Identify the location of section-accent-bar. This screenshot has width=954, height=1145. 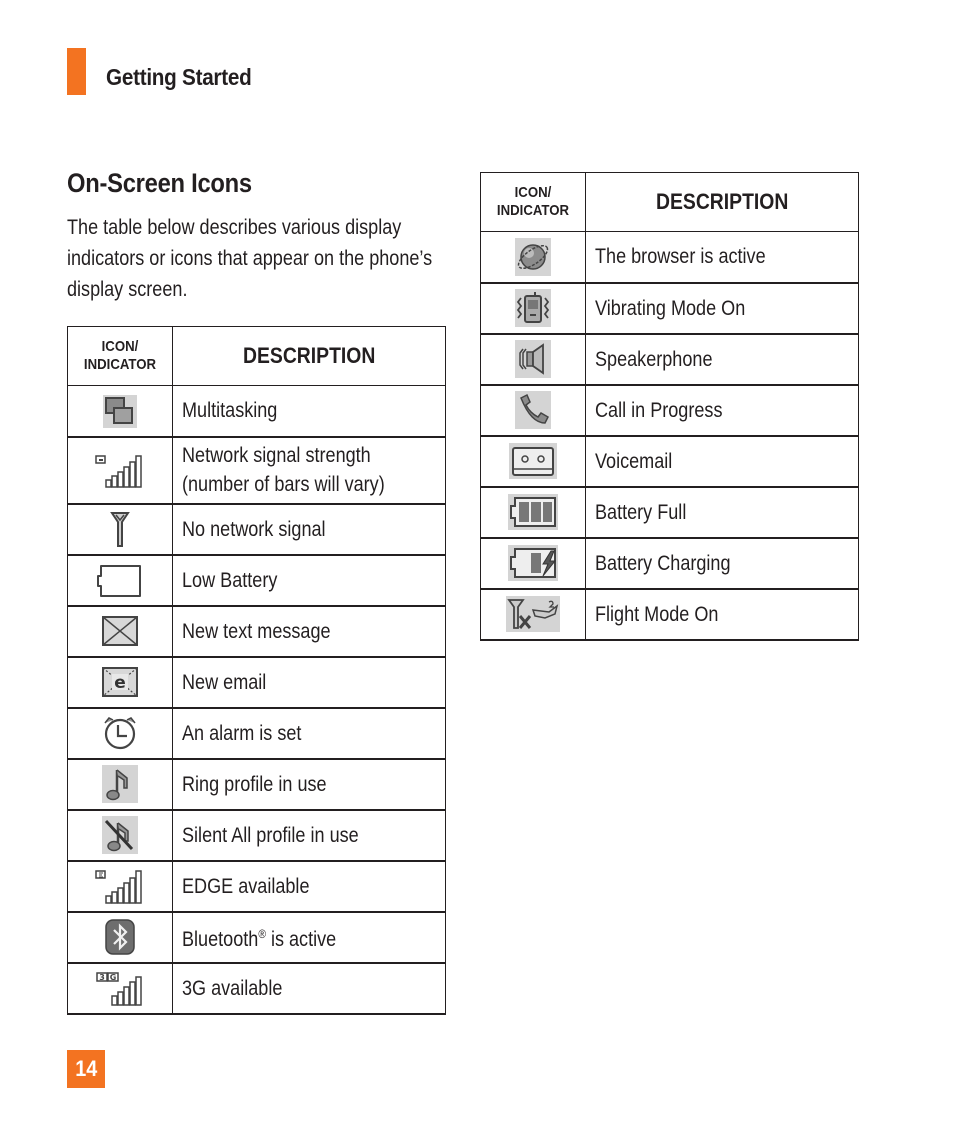
(76, 71).